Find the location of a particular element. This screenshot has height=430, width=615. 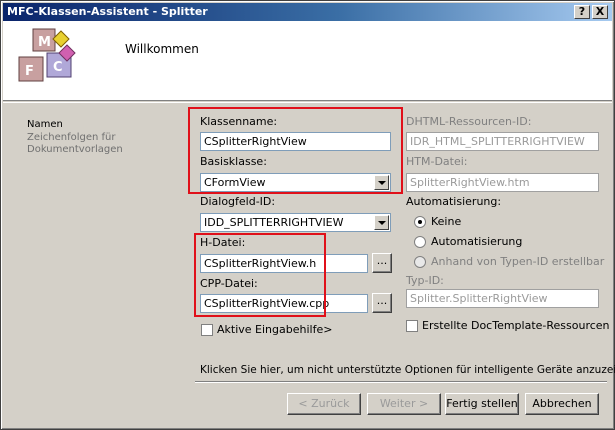

klassenname-input: CSplitterRightView is located at coordinates (295, 141).